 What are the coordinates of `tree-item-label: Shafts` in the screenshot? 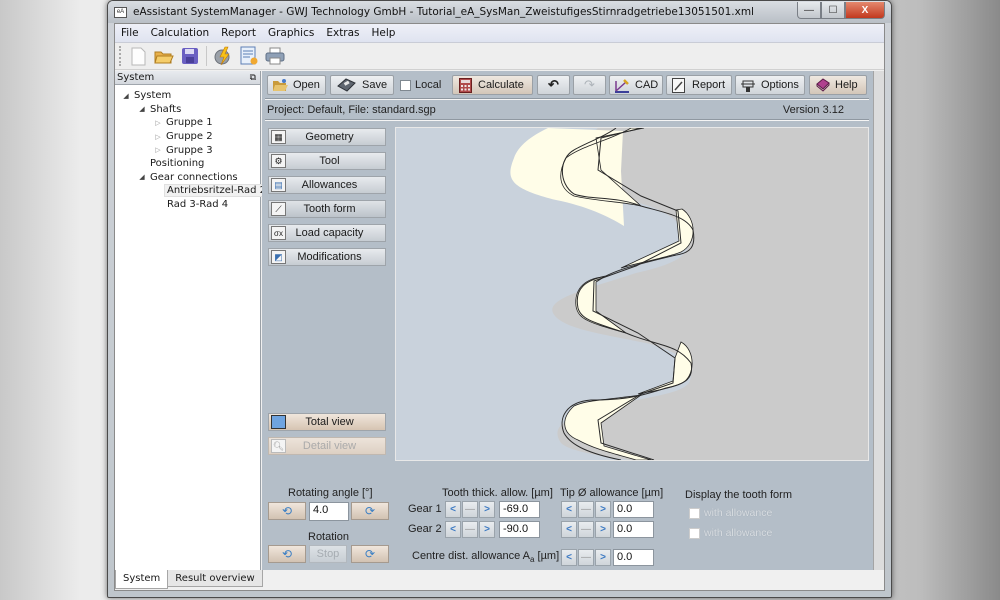 It's located at (166, 109).